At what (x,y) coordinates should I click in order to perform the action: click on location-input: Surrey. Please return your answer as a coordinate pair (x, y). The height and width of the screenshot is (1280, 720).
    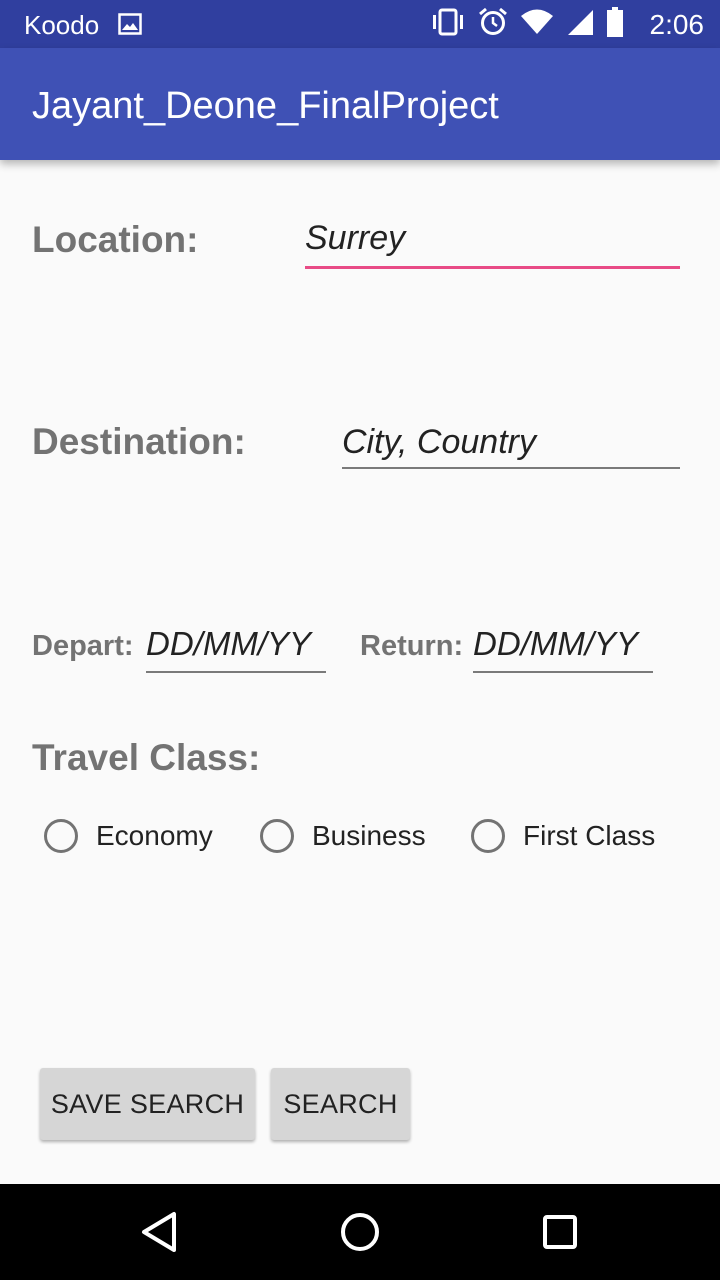
    Looking at the image, I should click on (492, 241).